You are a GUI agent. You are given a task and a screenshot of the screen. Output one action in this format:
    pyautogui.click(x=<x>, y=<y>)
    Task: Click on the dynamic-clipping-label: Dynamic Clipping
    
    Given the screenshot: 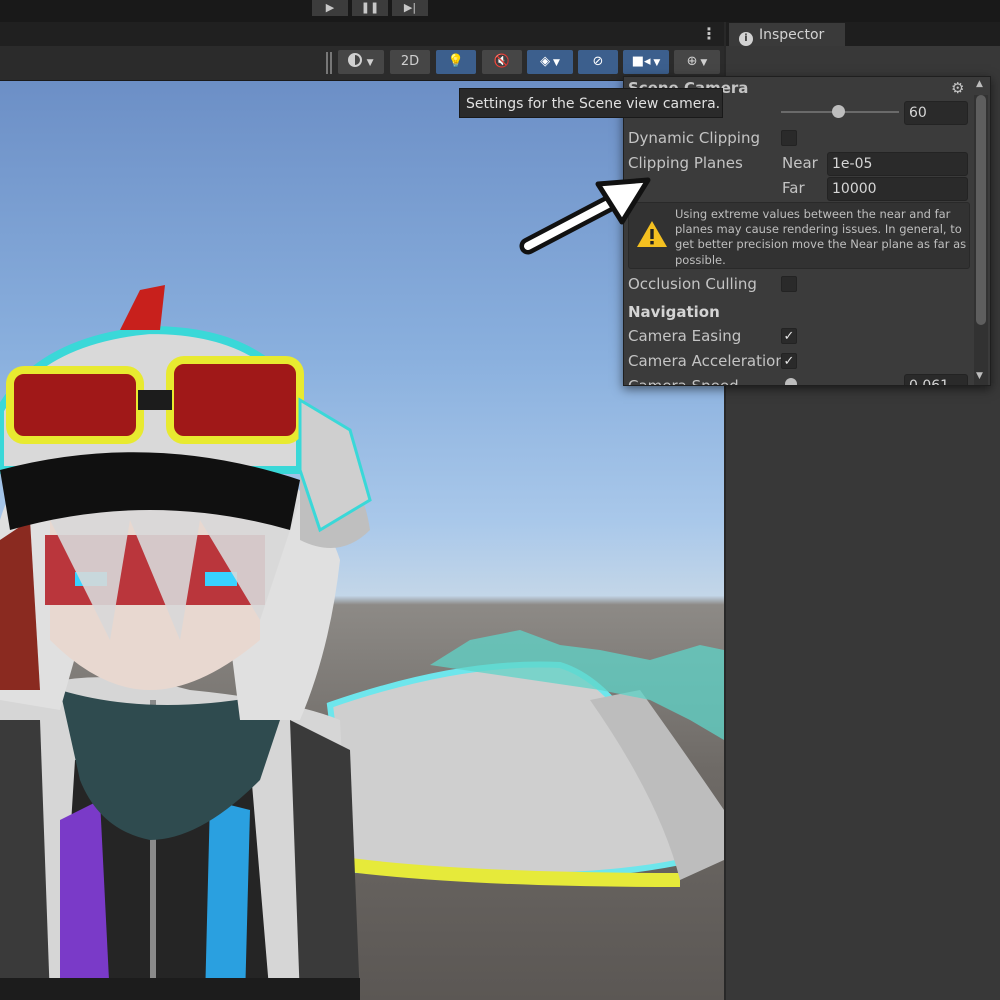 What is the action you would take?
    pyautogui.click(x=694, y=138)
    